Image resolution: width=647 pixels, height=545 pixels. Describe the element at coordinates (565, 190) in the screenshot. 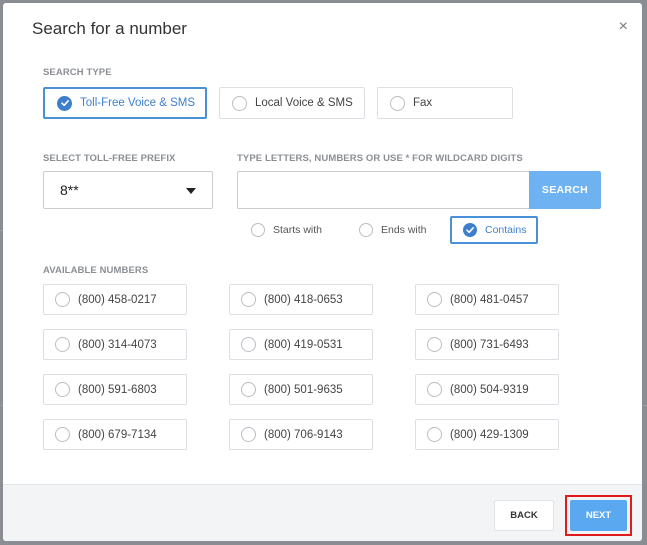

I see `search-button: SEARCH` at that location.